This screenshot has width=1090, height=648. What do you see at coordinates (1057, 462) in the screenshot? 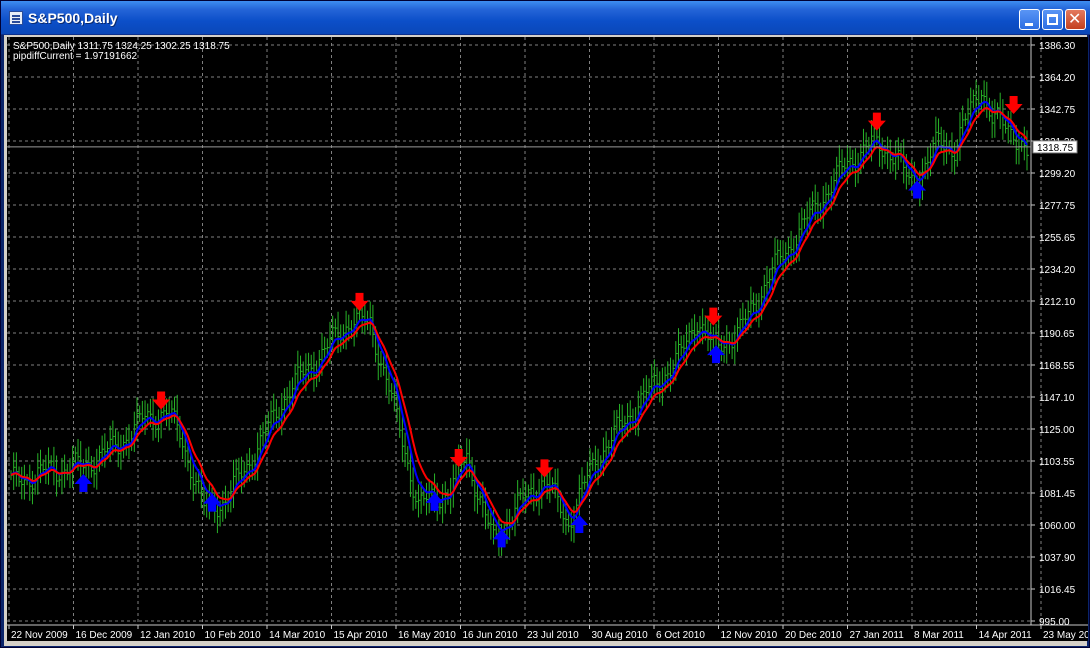
I see `price-tick-label: 1103.55` at bounding box center [1057, 462].